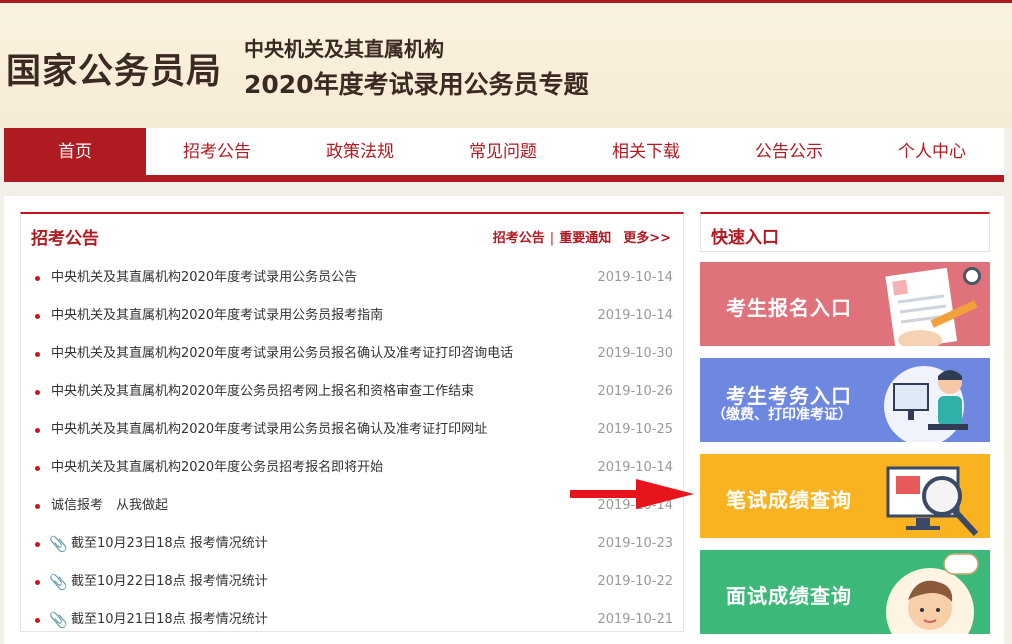 This screenshot has height=644, width=1012. What do you see at coordinates (745, 238) in the screenshot?
I see `quick-entry-title: 快速入口` at bounding box center [745, 238].